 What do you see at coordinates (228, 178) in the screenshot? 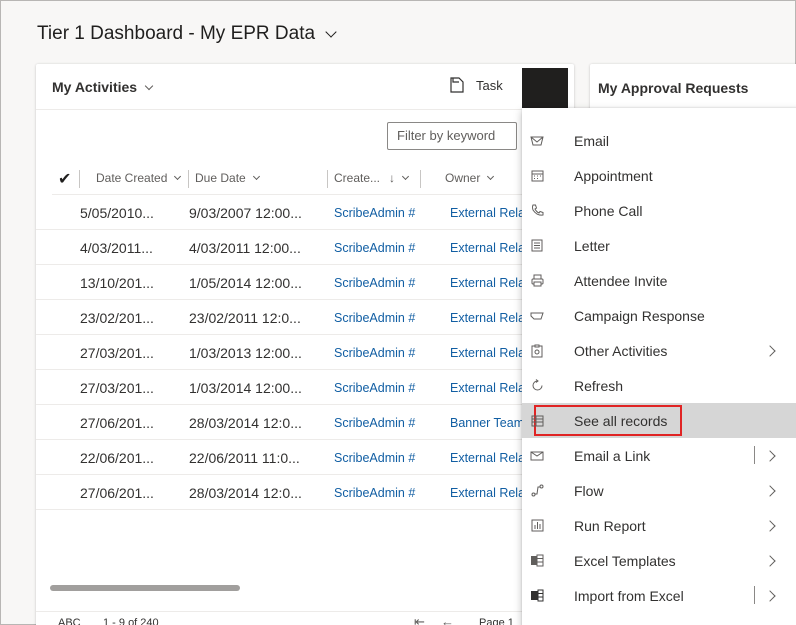
I see `column-header-due-date: Due Date` at bounding box center [228, 178].